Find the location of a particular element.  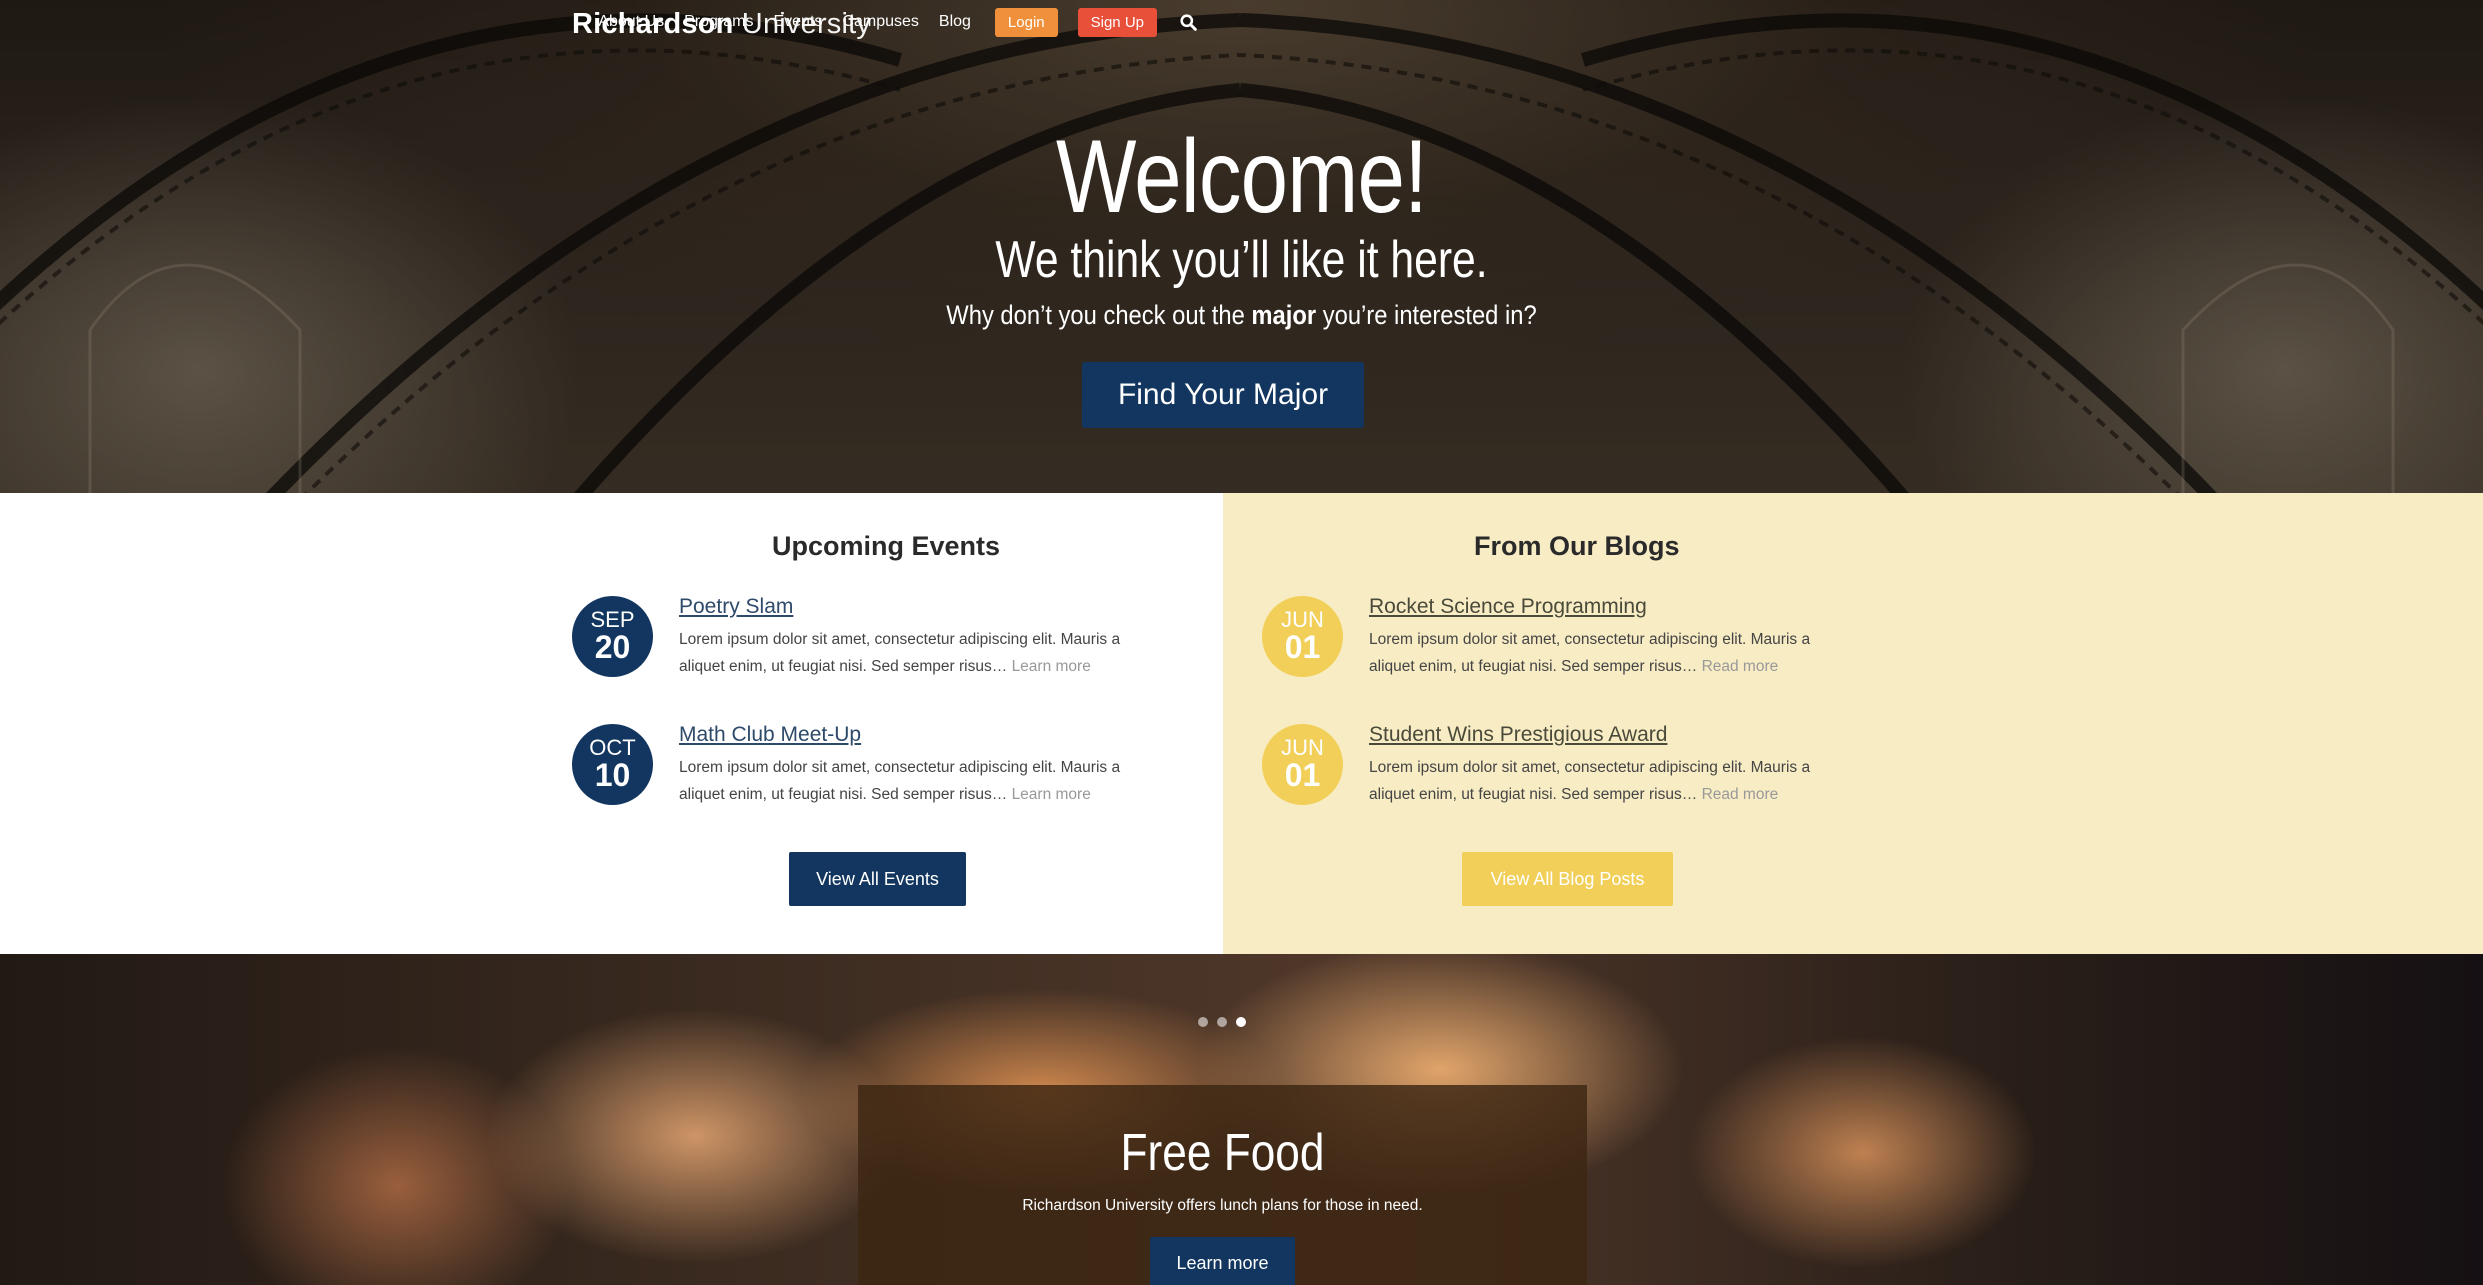

nav-link-about-us: About Us is located at coordinates (631, 22).